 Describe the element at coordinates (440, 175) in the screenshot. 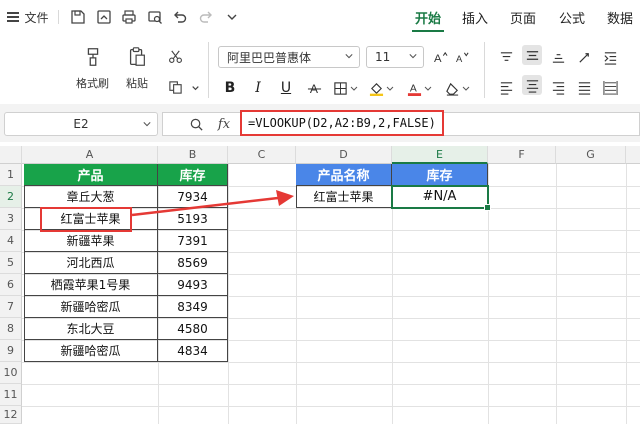

I see `lookup-header-stock: 库存` at that location.